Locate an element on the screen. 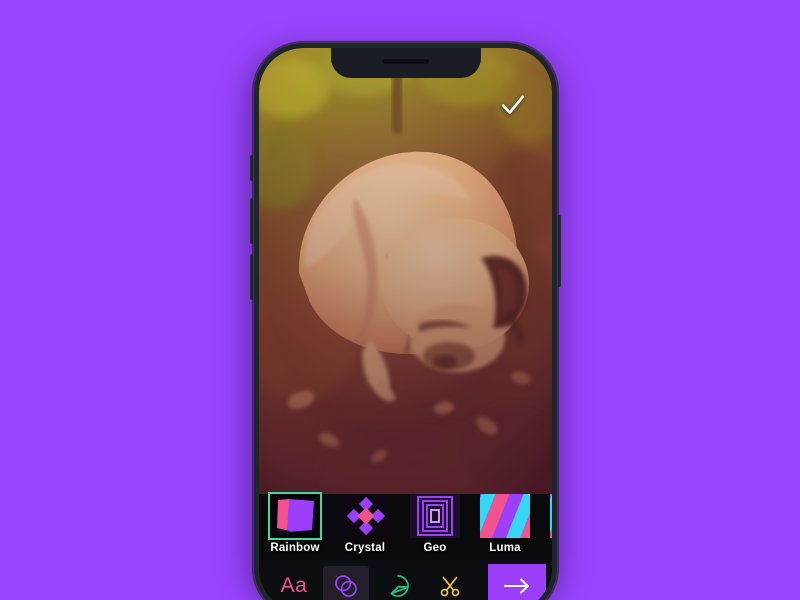  luma-thumb-art is located at coordinates (505, 516).